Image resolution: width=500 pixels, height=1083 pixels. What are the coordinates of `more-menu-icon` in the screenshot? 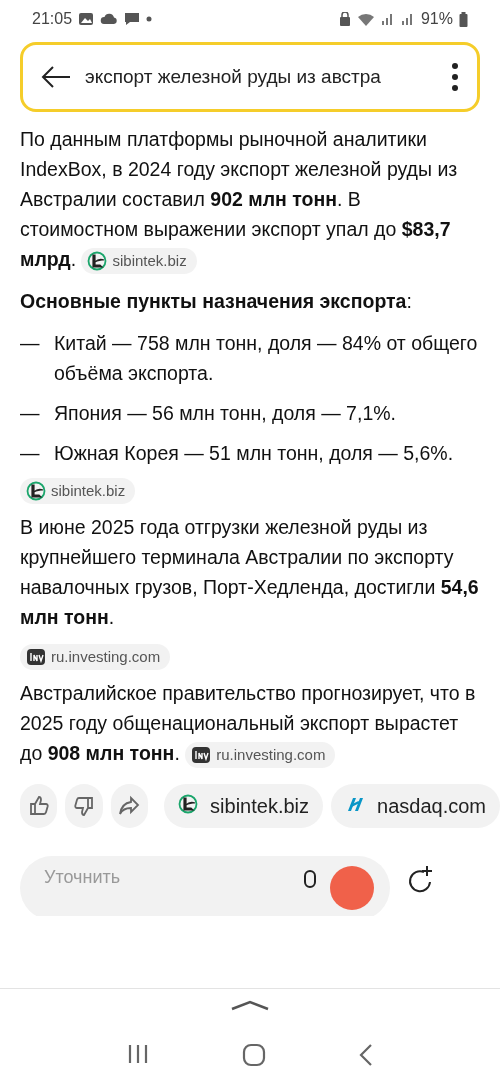 It's located at (455, 77).